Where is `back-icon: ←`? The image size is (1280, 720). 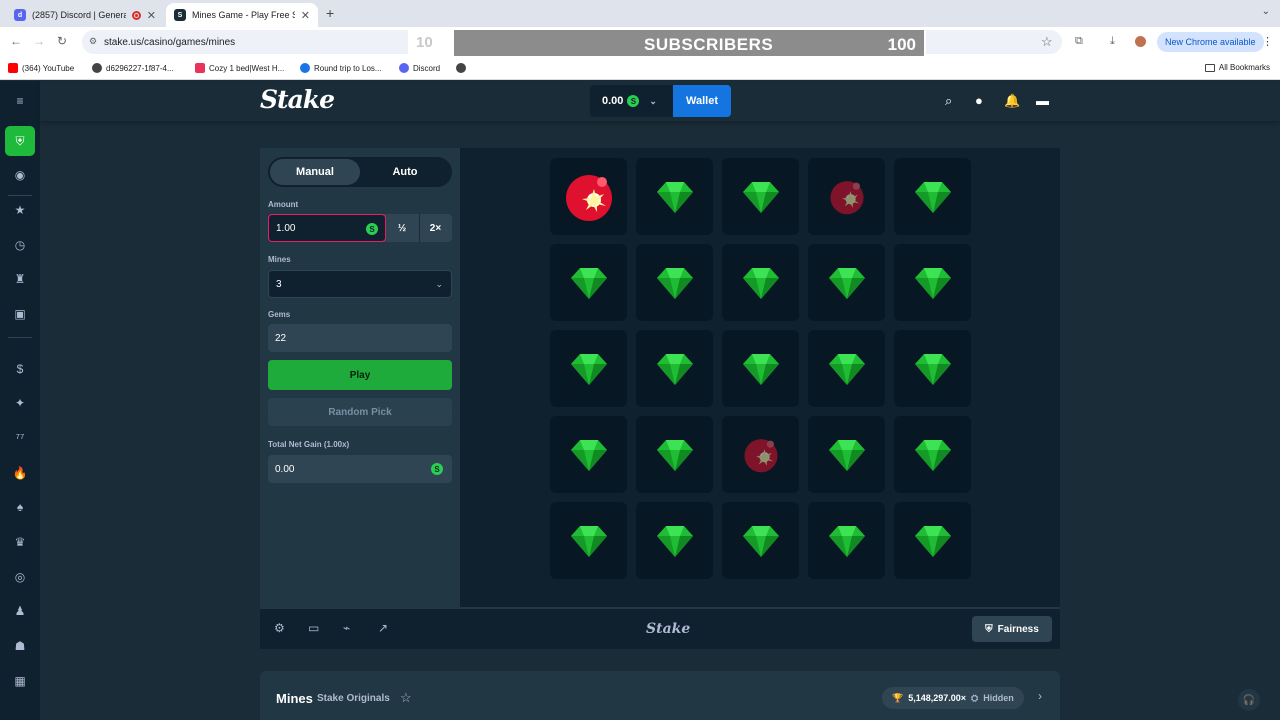
back-icon: ← is located at coordinates (16, 41).